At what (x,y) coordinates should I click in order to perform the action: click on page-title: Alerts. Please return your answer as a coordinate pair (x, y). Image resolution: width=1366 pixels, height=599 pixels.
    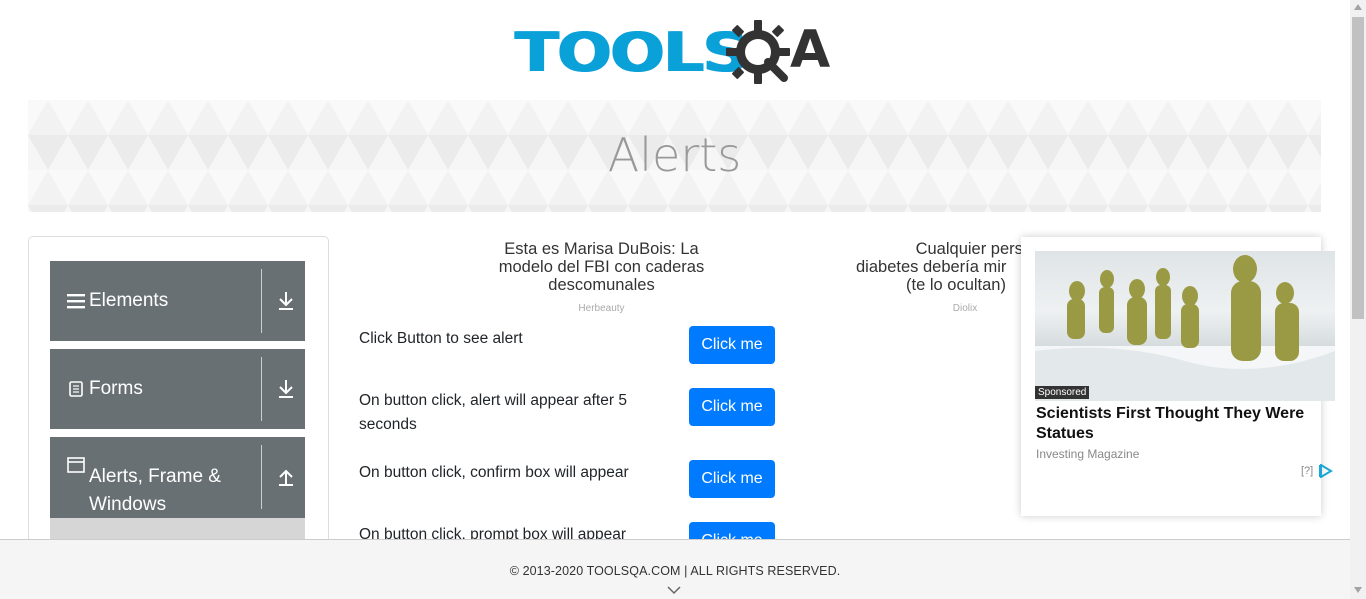
    Looking at the image, I should click on (674, 155).